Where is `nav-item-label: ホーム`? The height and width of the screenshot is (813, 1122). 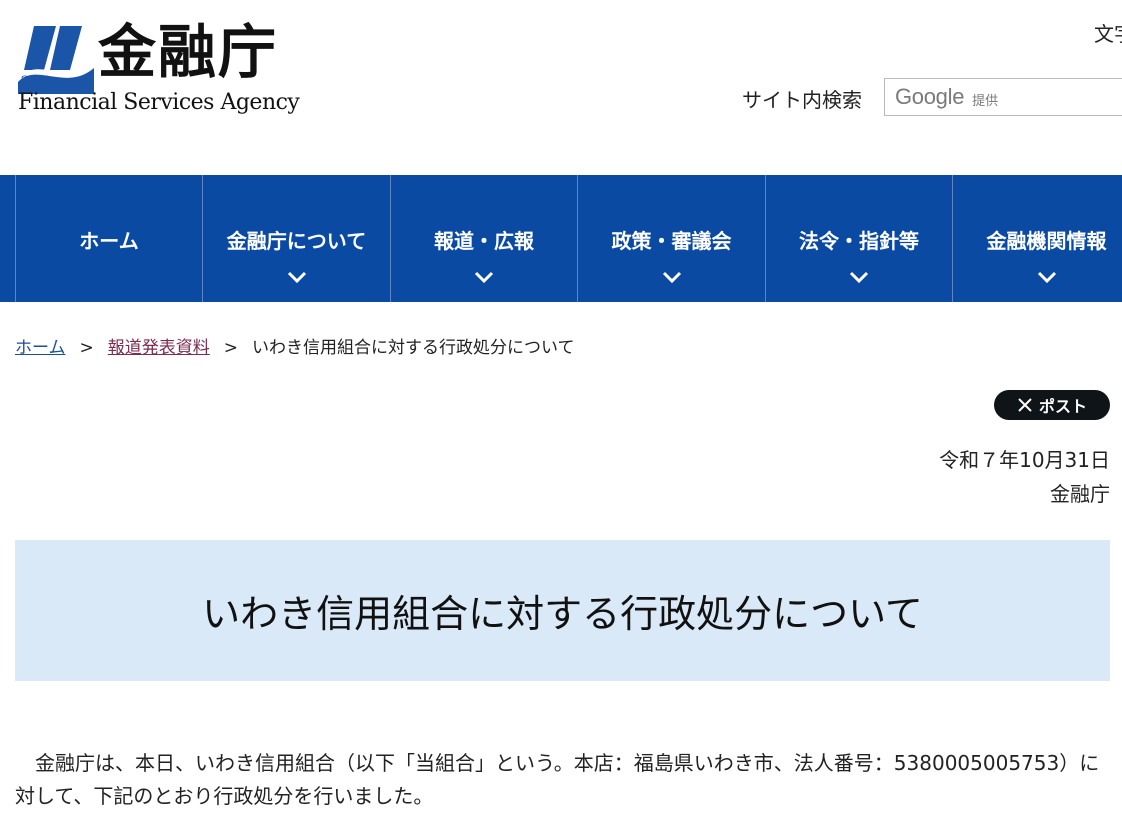 nav-item-label: ホーム is located at coordinates (109, 241).